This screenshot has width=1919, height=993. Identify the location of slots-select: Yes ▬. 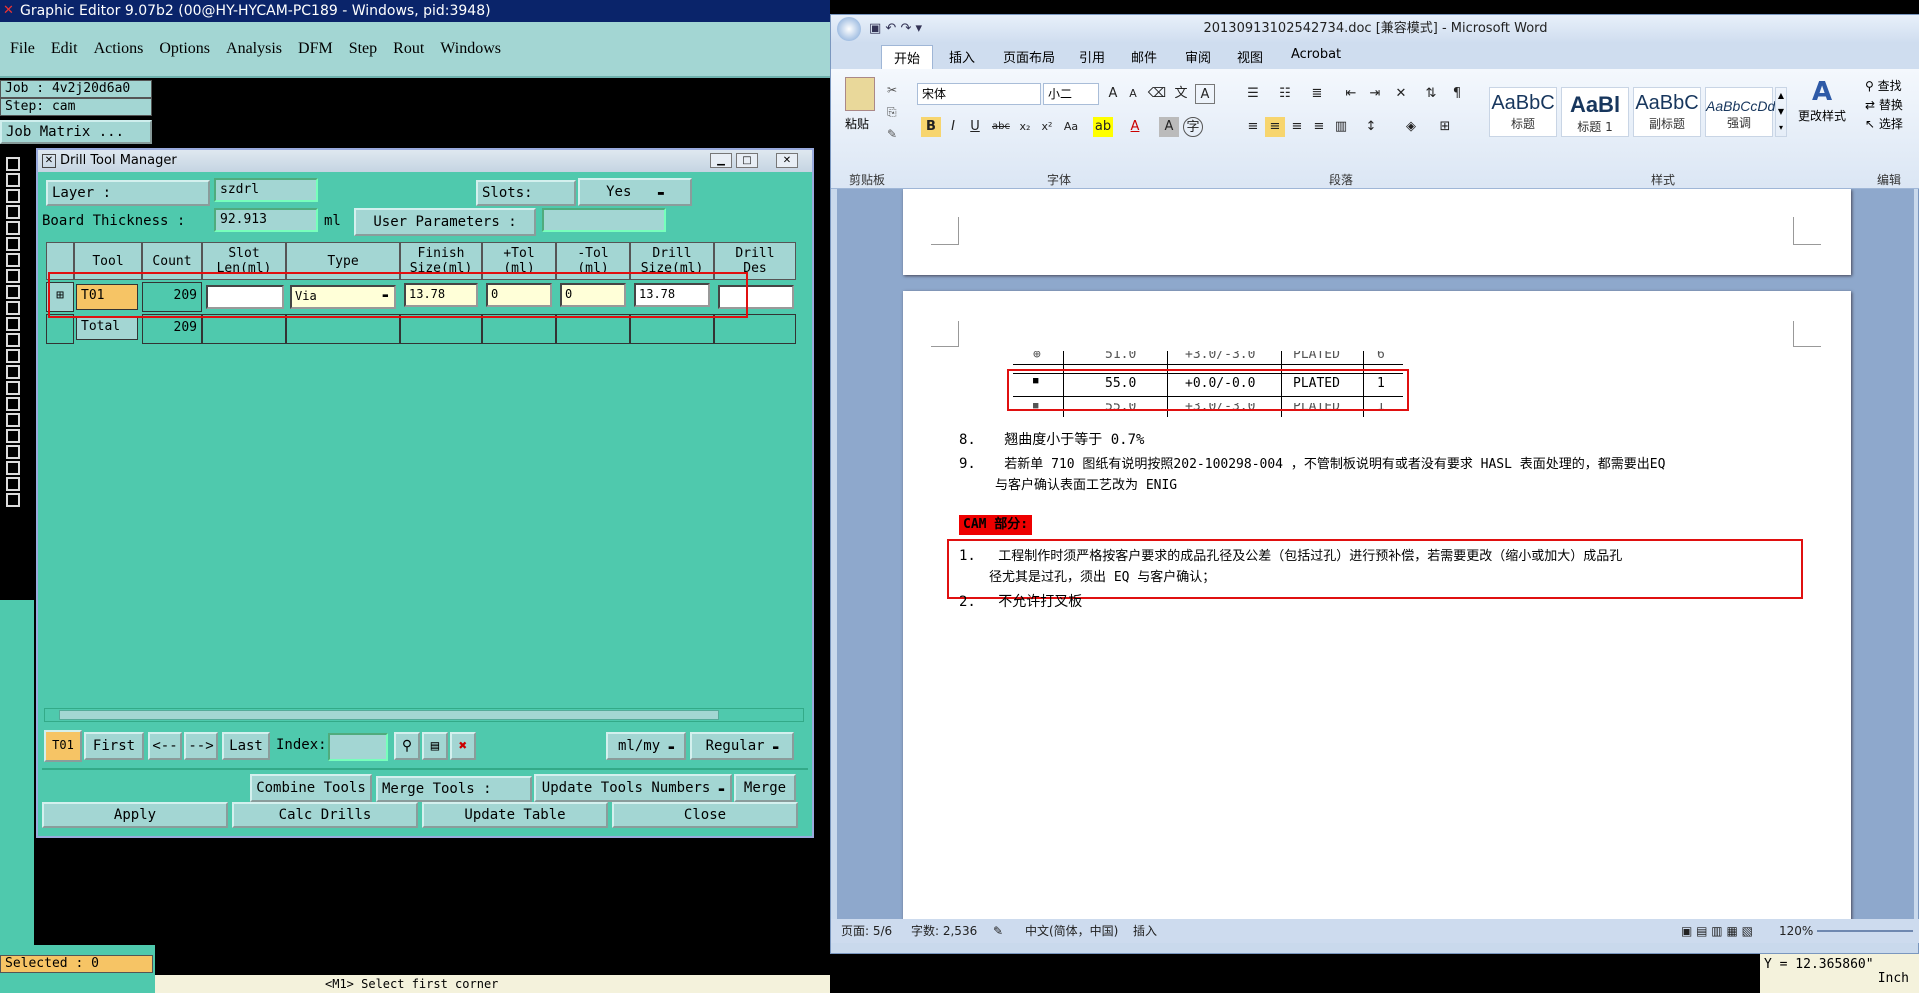
(635, 192).